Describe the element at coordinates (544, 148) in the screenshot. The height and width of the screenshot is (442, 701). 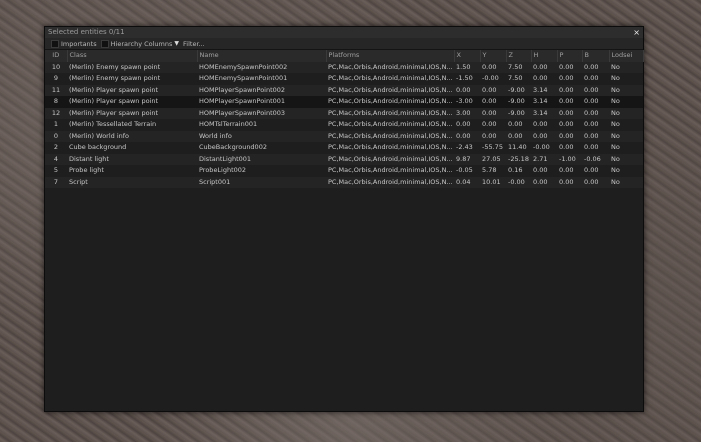
I see `cell-h: -0.00` at that location.